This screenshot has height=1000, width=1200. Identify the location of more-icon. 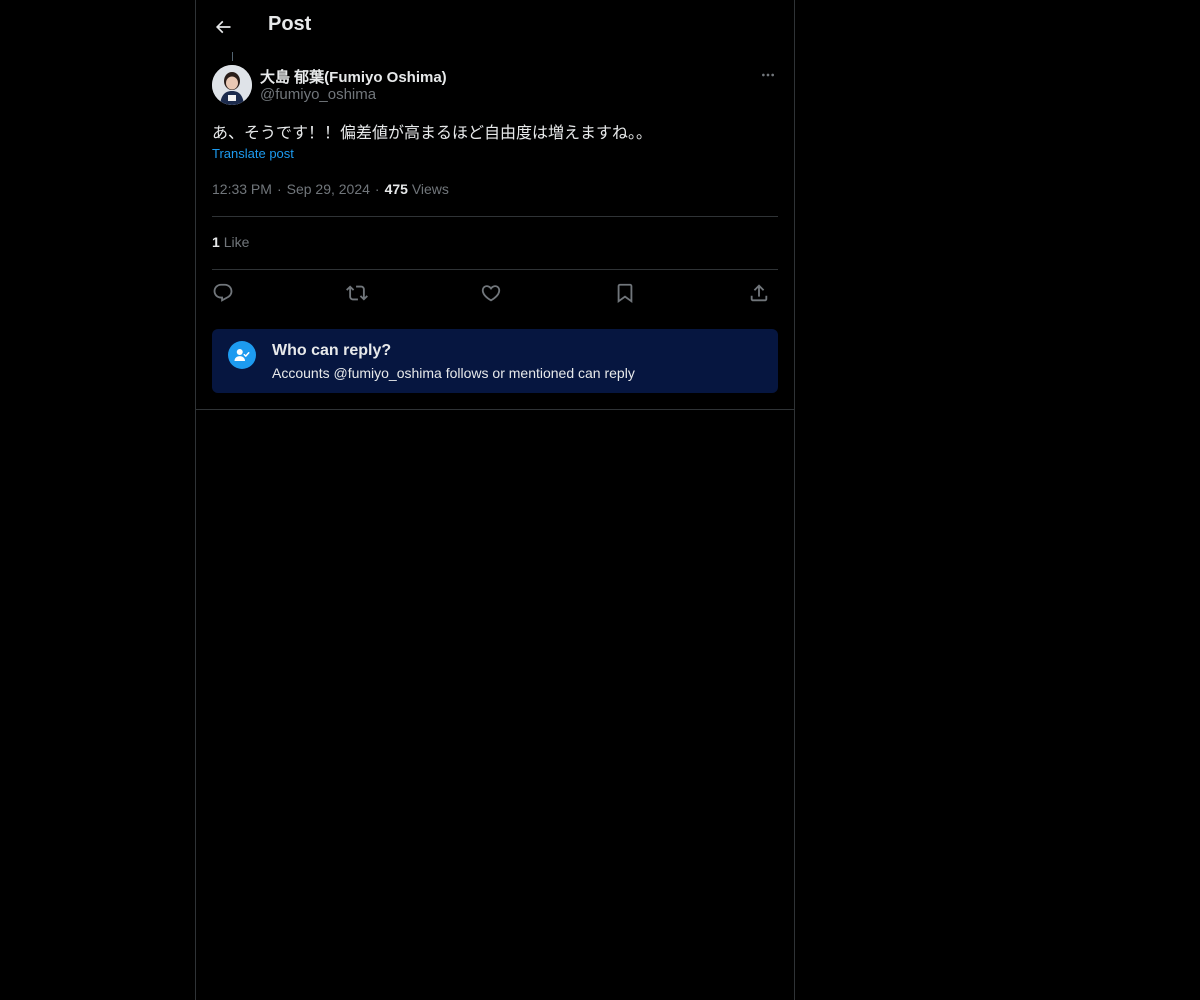
(768, 75).